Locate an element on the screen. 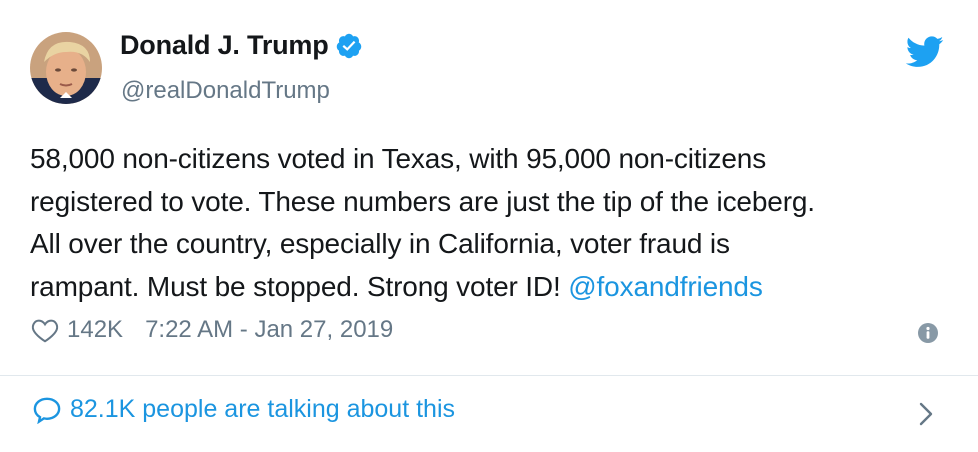 This screenshot has width=978, height=452. avatar-image is located at coordinates (66, 68).